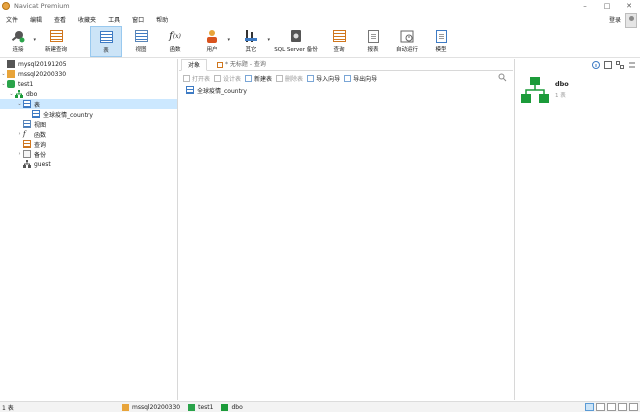 This screenshot has width=640, height=412. I want to click on title-bar: Navicat Premium – □ ✕, so click(320, 6).